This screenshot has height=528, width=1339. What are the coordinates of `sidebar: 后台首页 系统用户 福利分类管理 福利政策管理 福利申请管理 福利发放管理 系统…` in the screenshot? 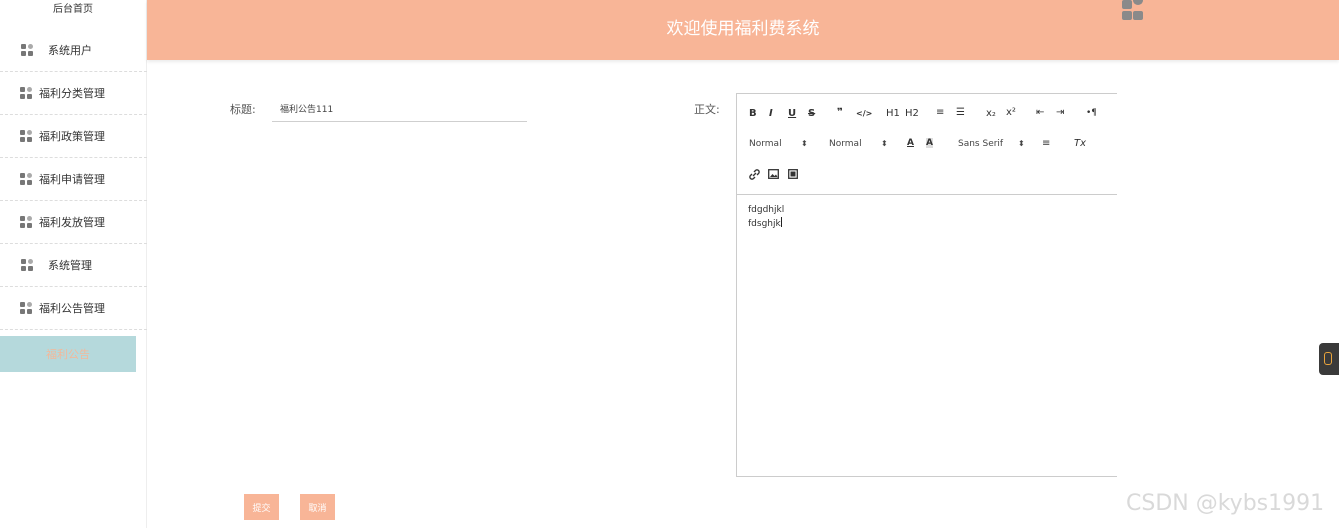 It's located at (73, 264).